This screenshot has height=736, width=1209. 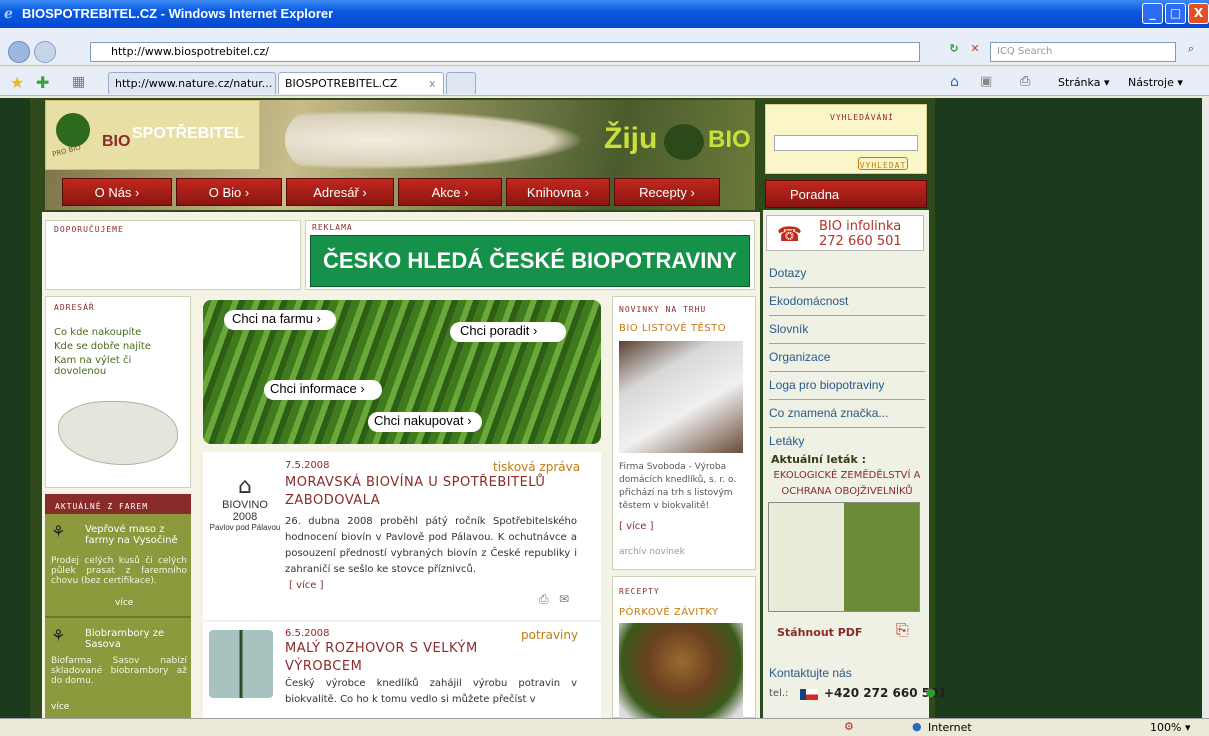 I want to click on btn-chci-informace: Chci informace ›, so click(x=323, y=390).